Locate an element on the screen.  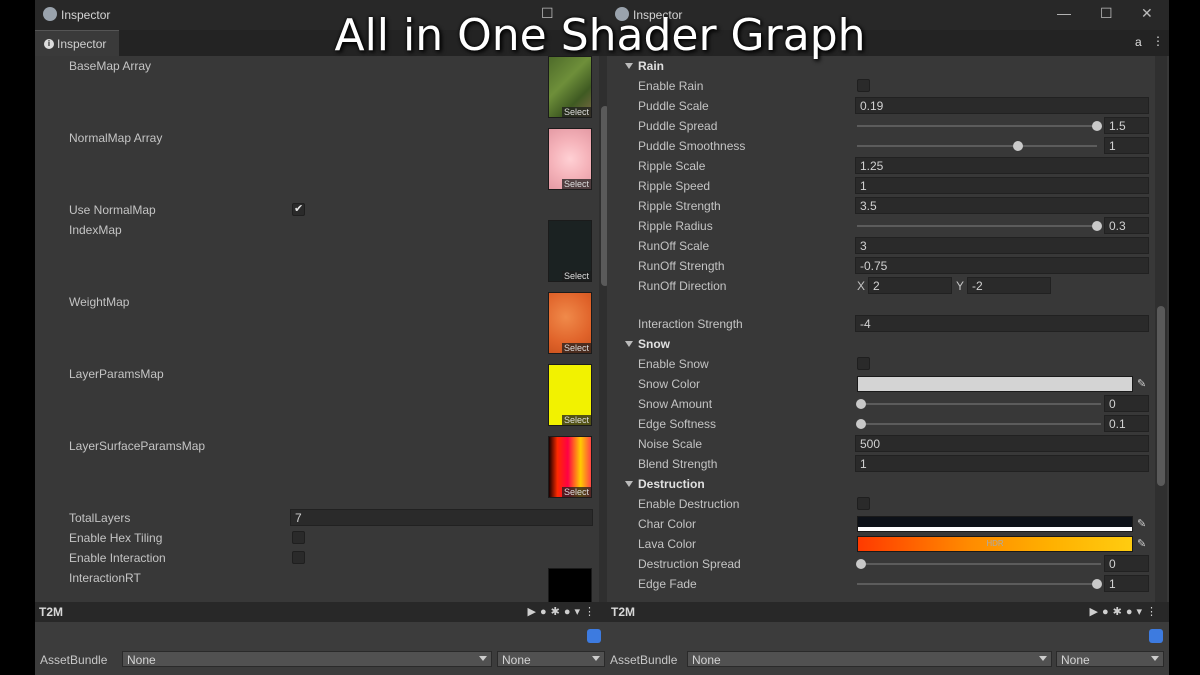
ripple-radius-row: Ripple Radius 0.3 is located at coordinates (881, 226).